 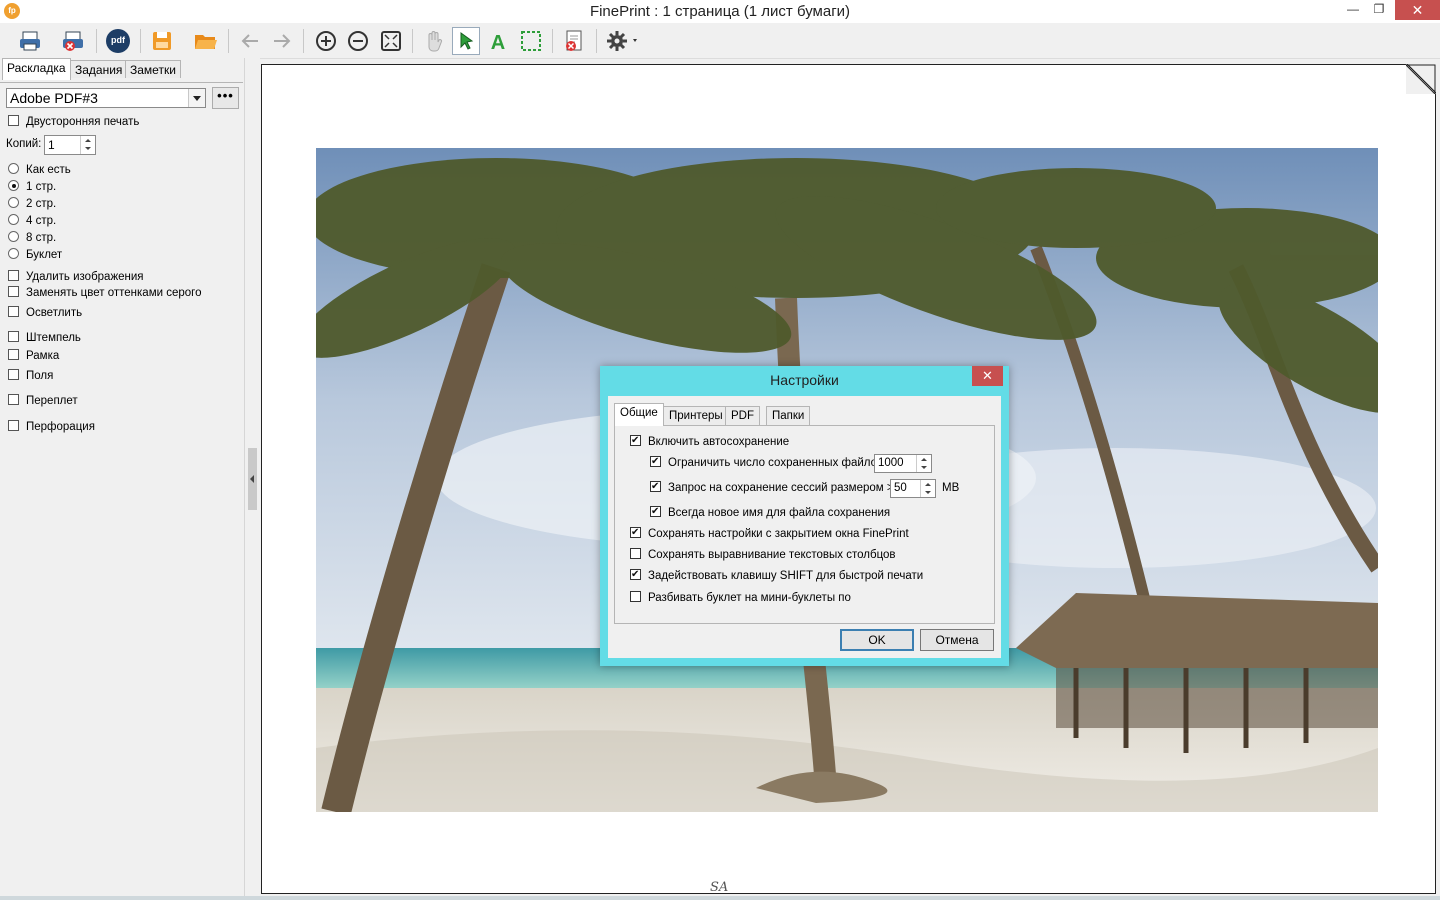 I want to click on layout-option-2-pages: 2 стр., so click(x=32, y=204).